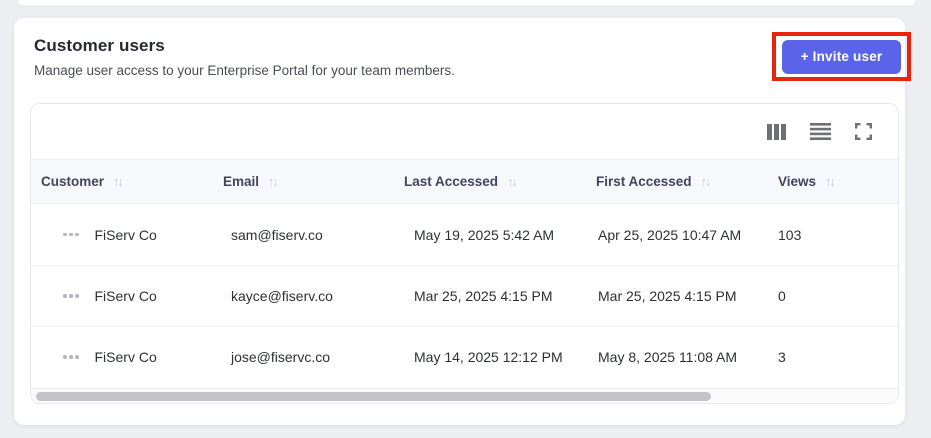 The width and height of the screenshot is (931, 438). What do you see at coordinates (488, 357) in the screenshot?
I see `last-accessed-cell: May 14, 2025 12:12 PM` at bounding box center [488, 357].